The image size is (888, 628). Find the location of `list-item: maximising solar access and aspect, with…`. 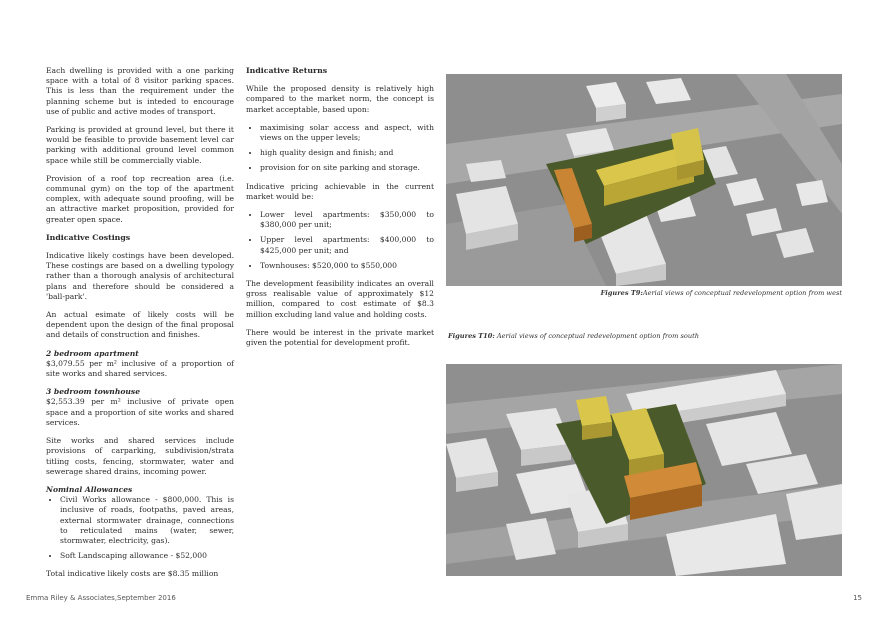

list-item: maximising solar access and aspect, with… is located at coordinates (347, 133).